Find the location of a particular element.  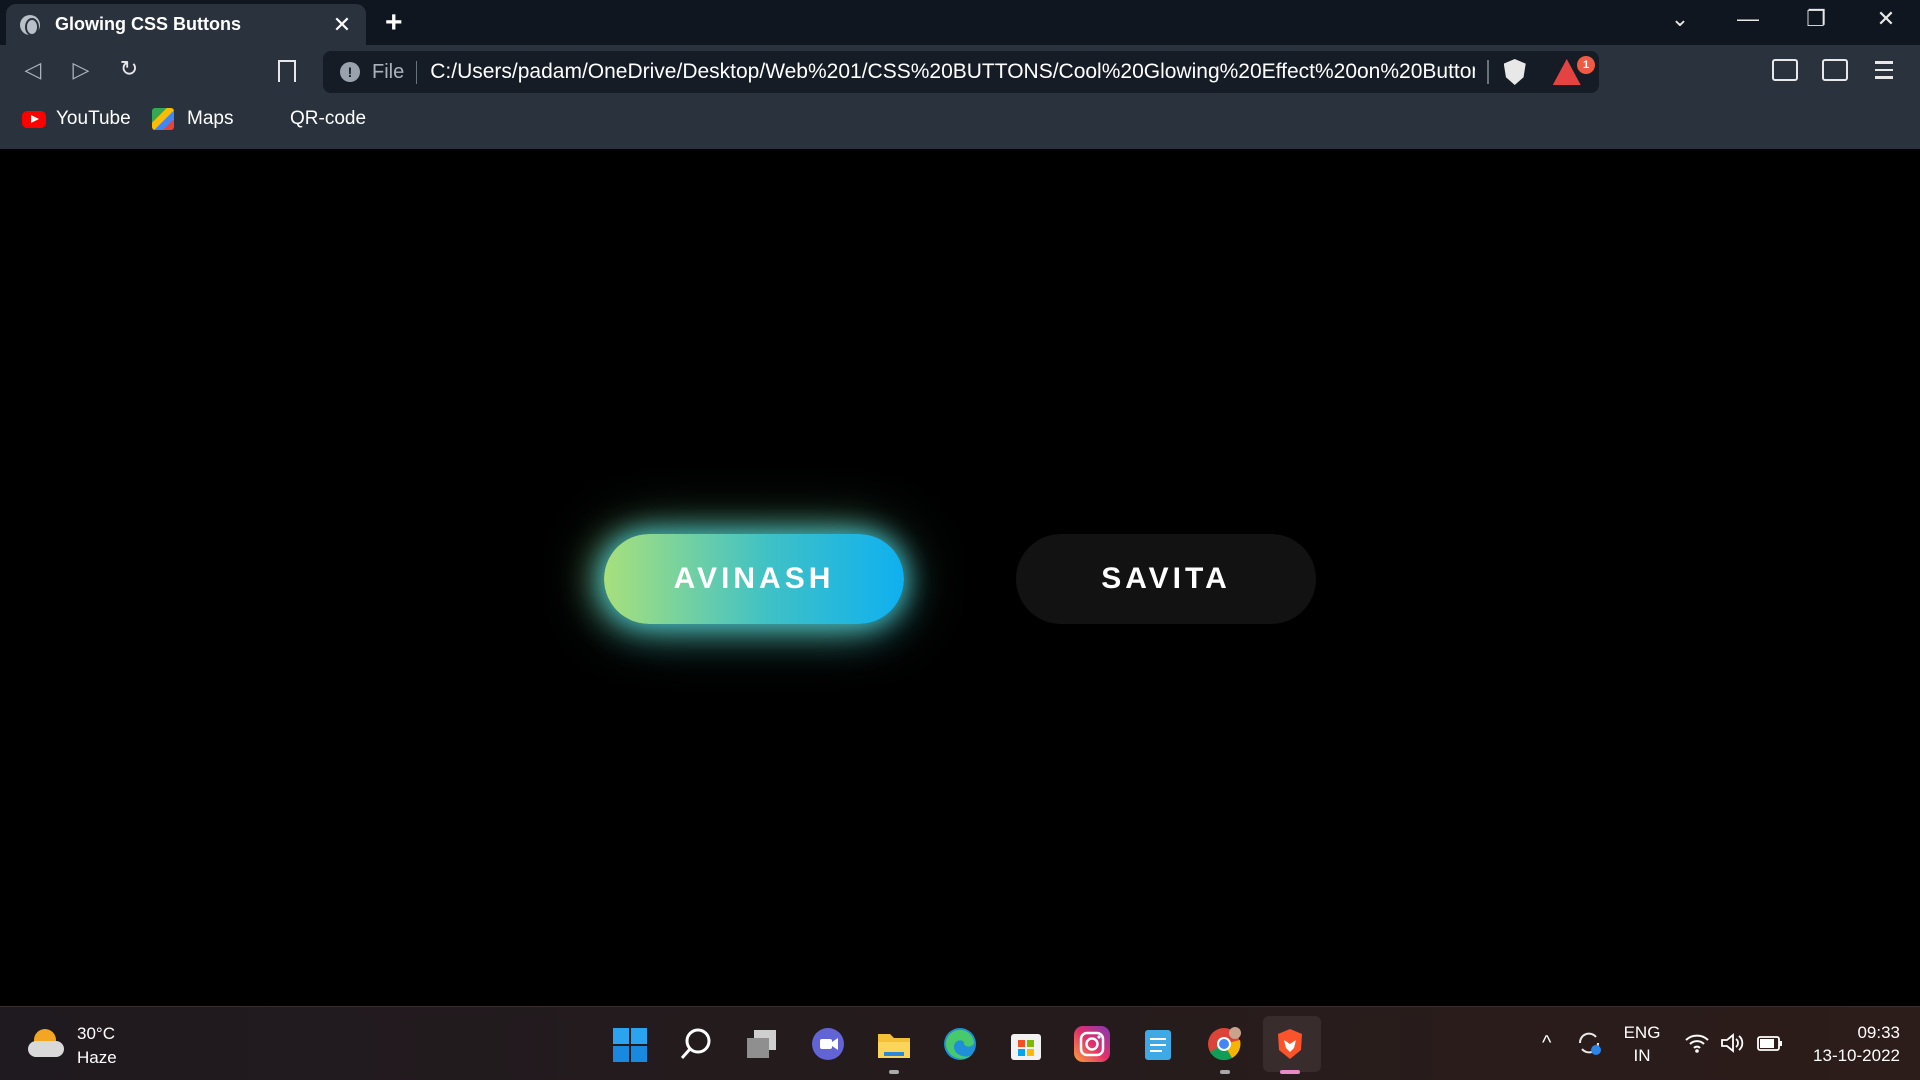

globe-icon is located at coordinates (30, 25).